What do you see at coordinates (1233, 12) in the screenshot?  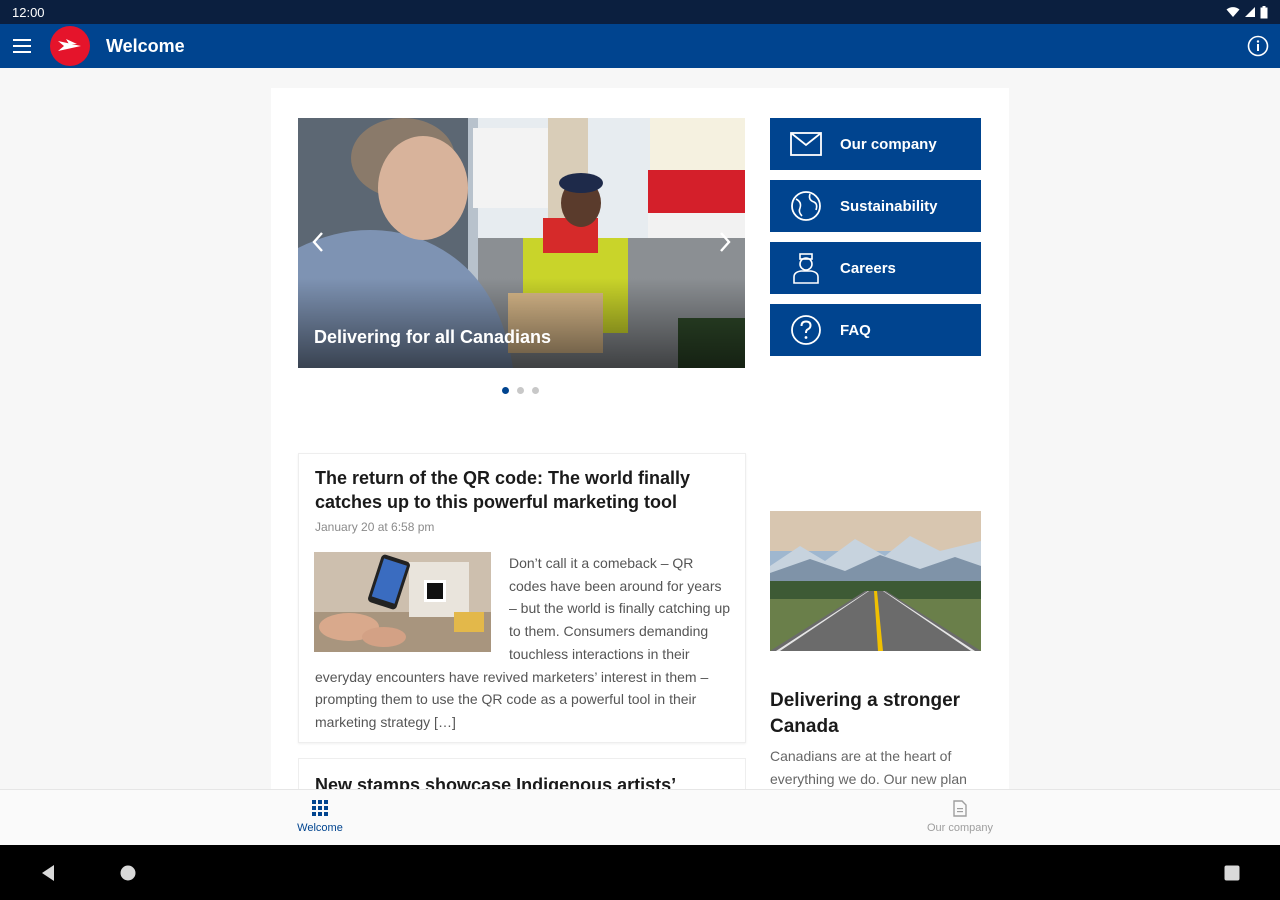 I see `wifi-icon` at bounding box center [1233, 12].